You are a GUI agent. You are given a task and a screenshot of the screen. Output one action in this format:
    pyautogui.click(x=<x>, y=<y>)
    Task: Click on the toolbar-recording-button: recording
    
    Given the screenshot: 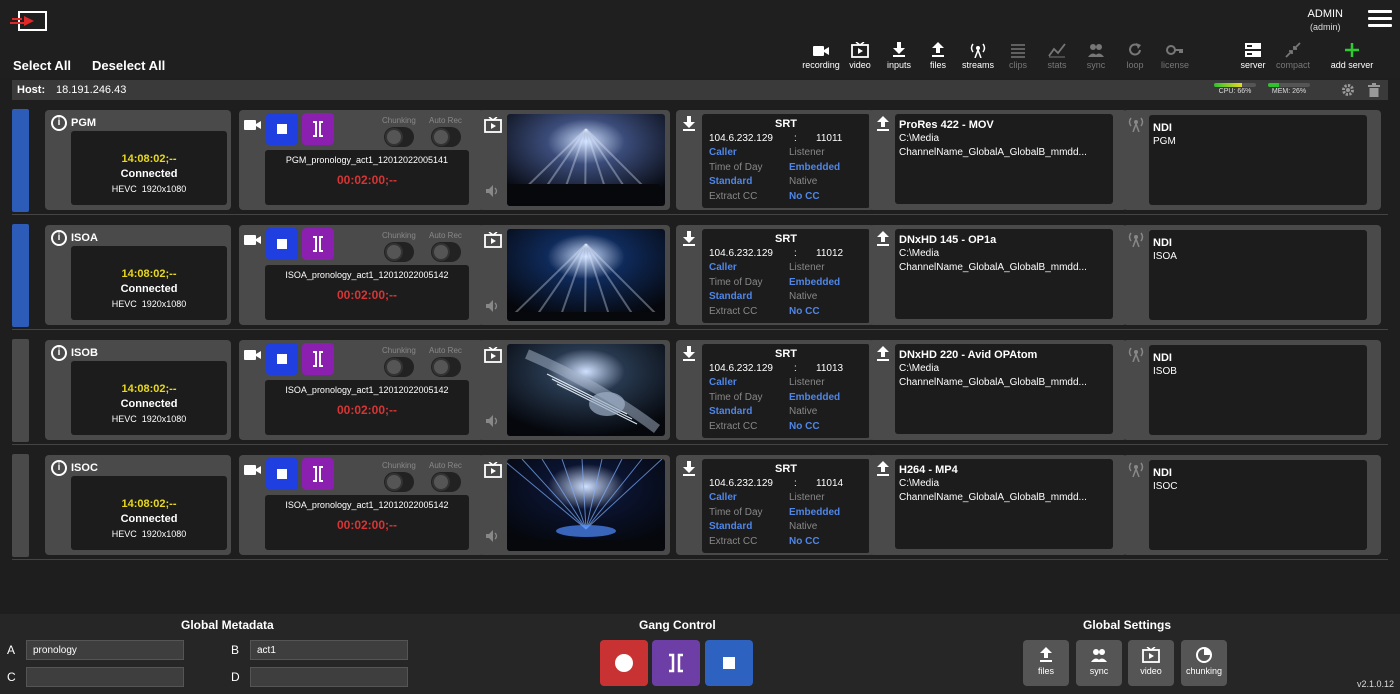 What is the action you would take?
    pyautogui.click(x=821, y=56)
    